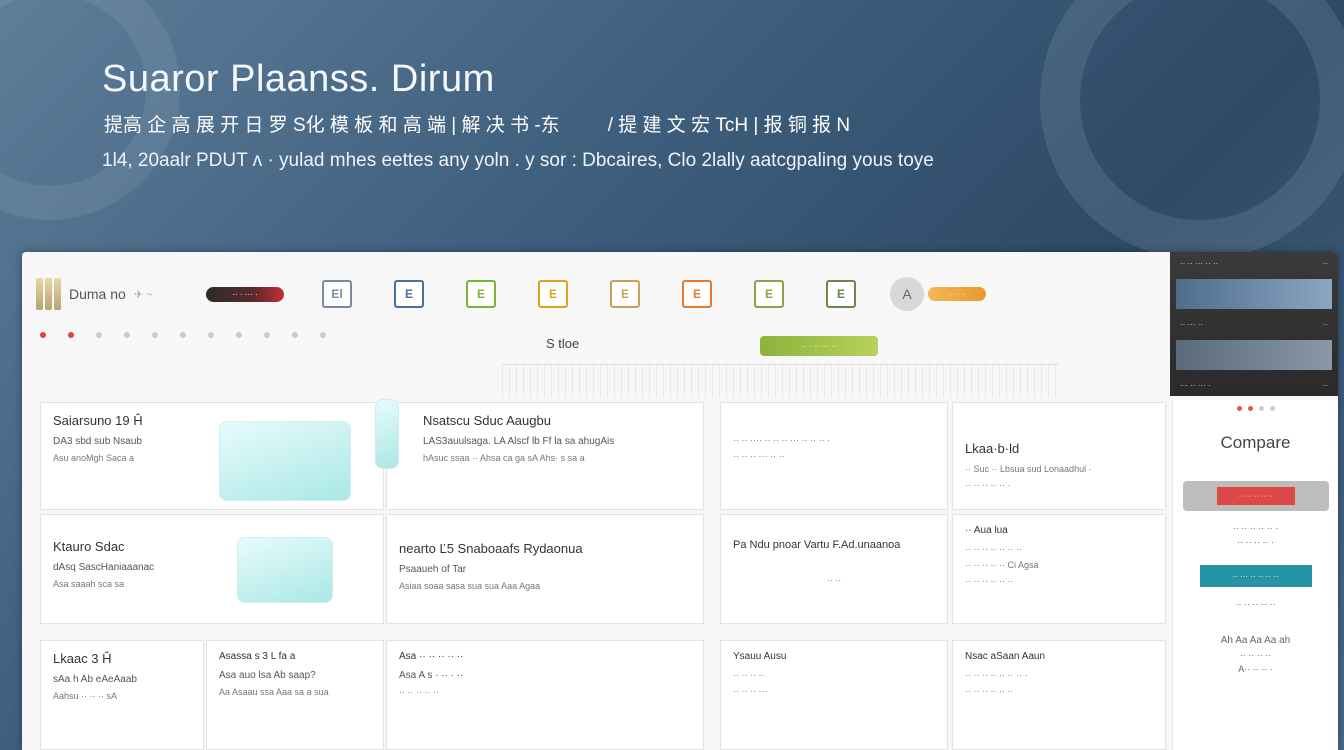  What do you see at coordinates (419, 692) in the screenshot?
I see `card-line: ·· ·· ·· ·· ··` at bounding box center [419, 692].